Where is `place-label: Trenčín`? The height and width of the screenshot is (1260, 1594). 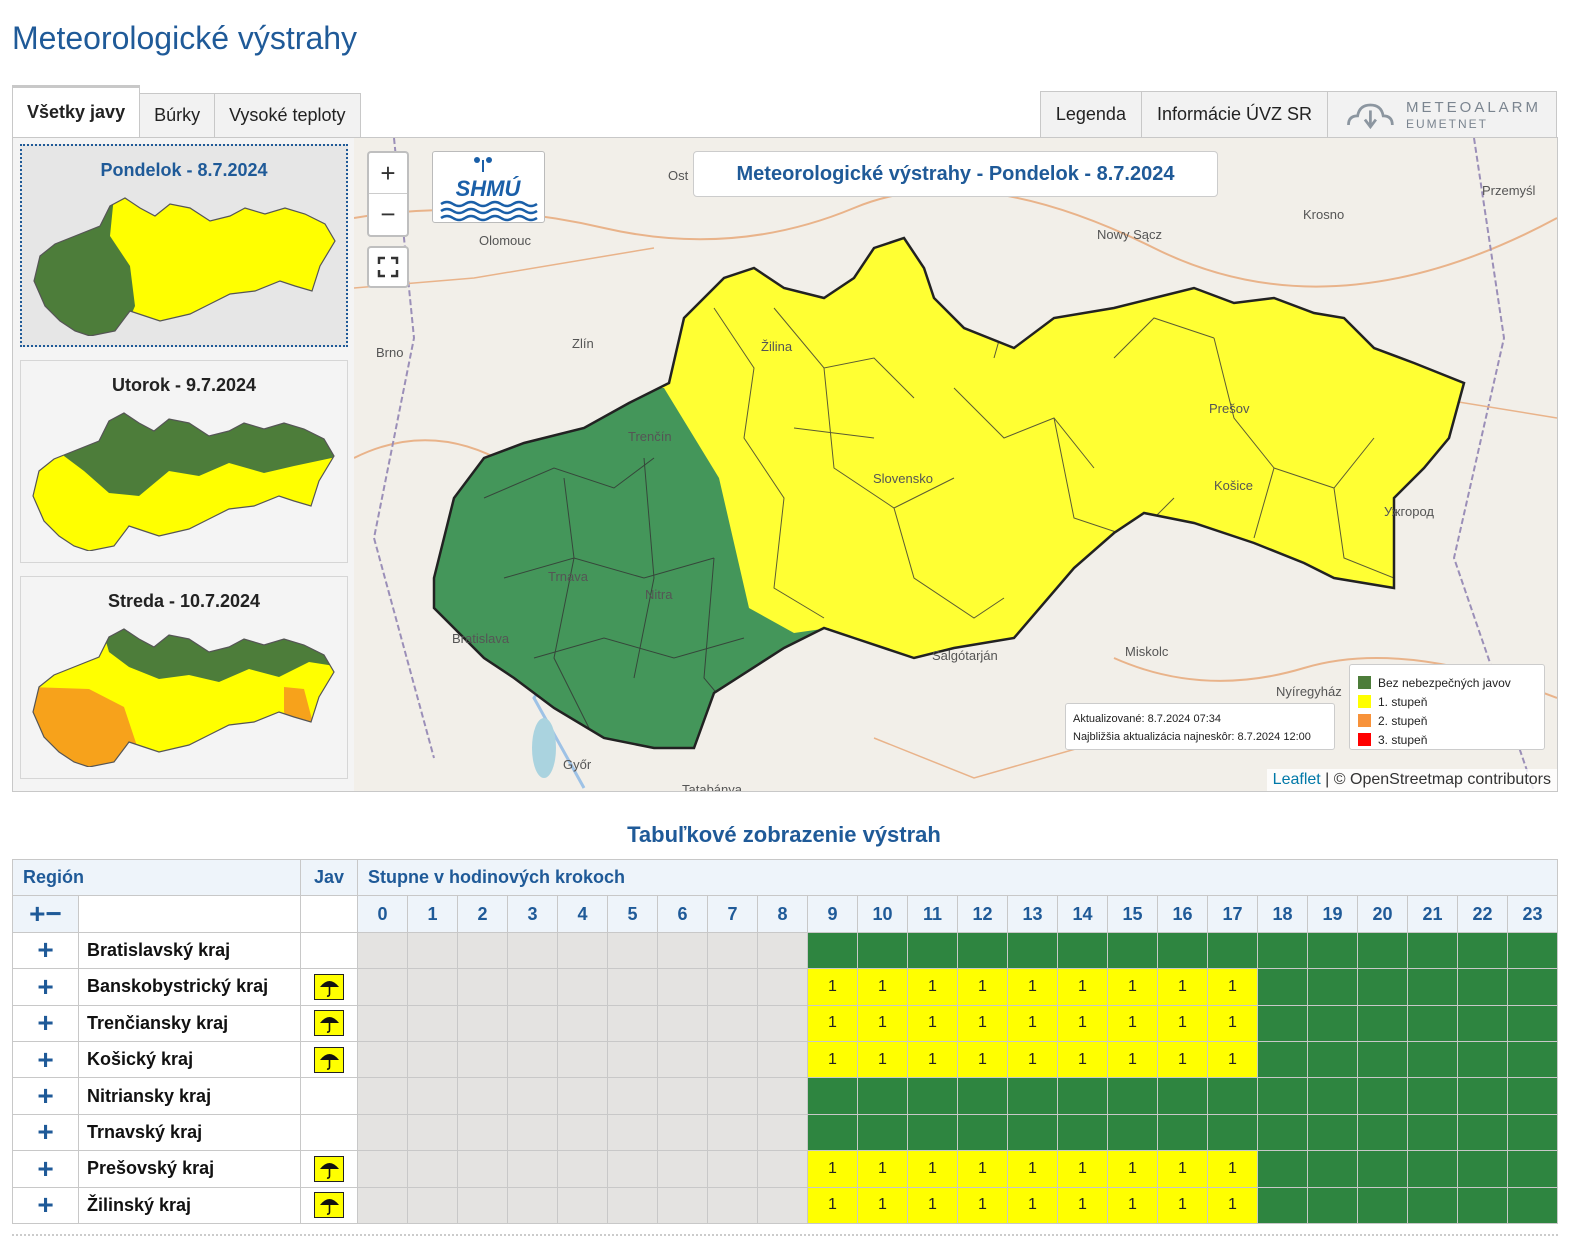
place-label: Trenčín is located at coordinates (650, 436).